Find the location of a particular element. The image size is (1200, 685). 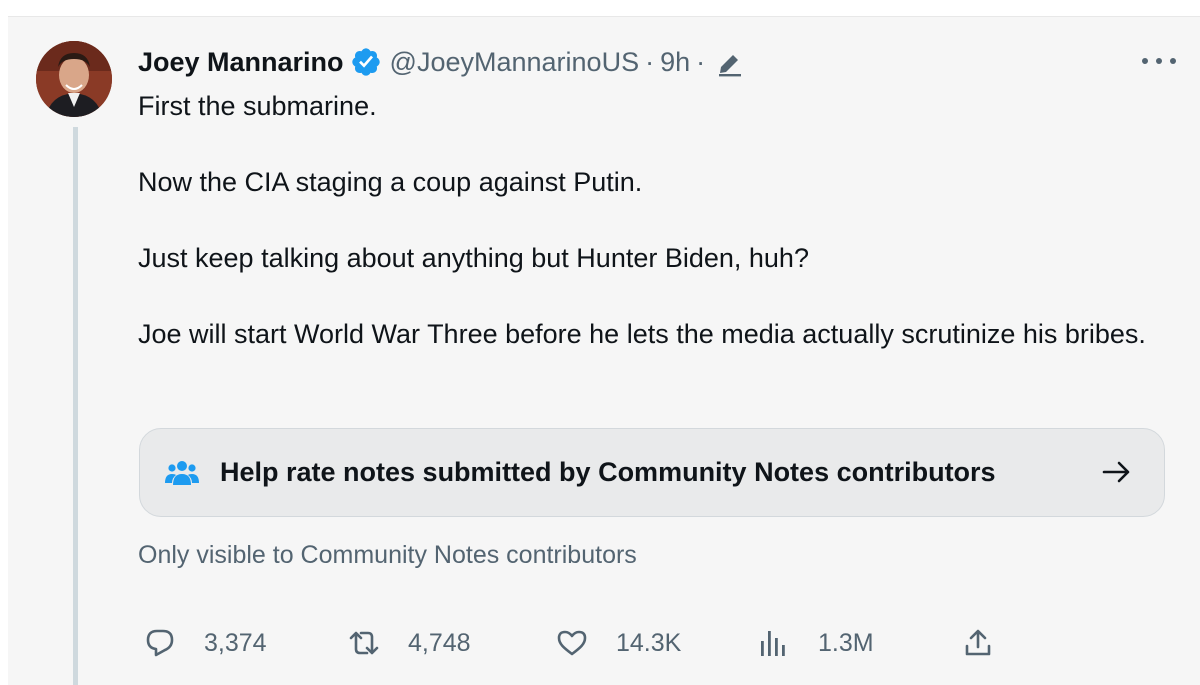

more-options-icon is located at coordinates (1159, 61).